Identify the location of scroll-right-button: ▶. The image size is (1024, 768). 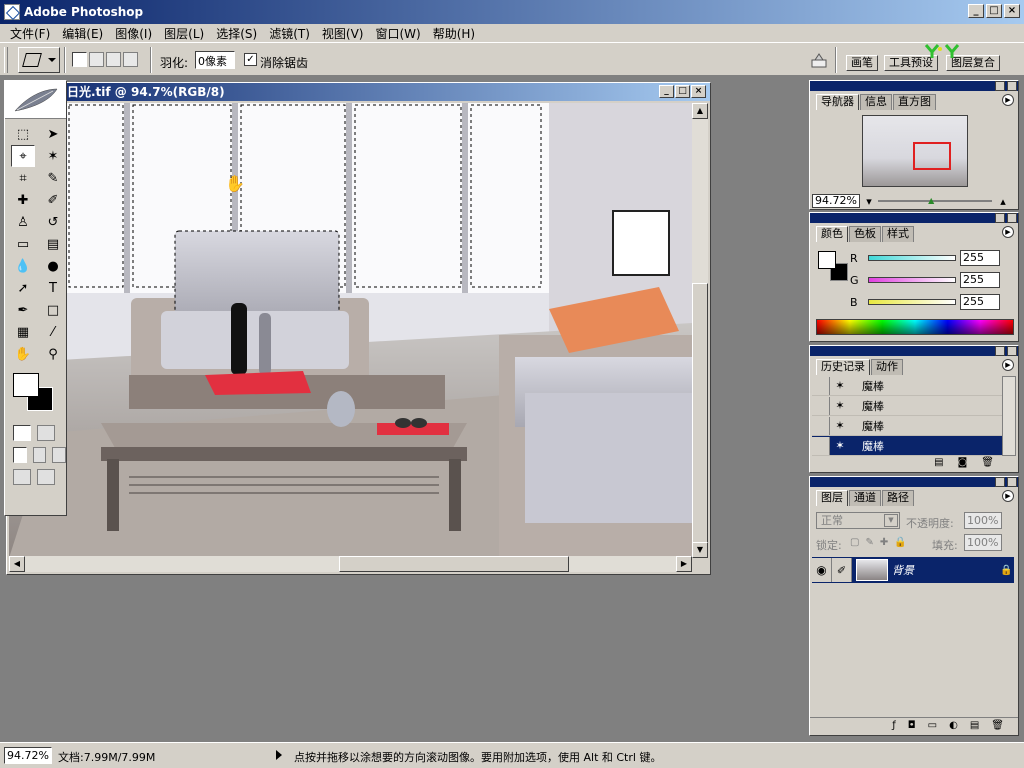
(684, 564).